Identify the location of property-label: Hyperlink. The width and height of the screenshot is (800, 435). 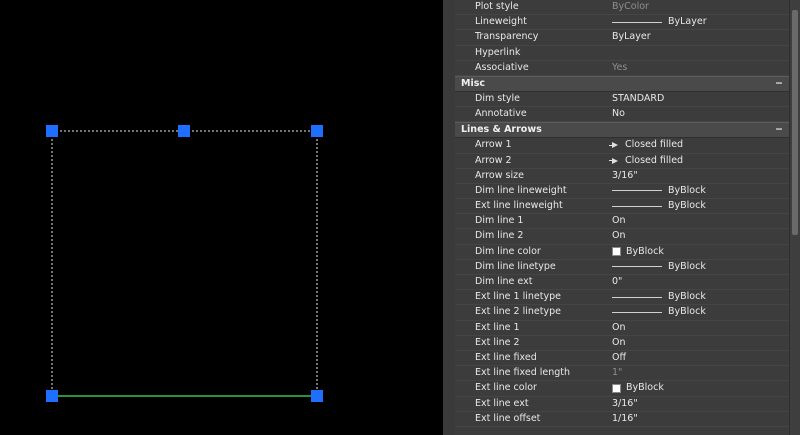
(498, 52).